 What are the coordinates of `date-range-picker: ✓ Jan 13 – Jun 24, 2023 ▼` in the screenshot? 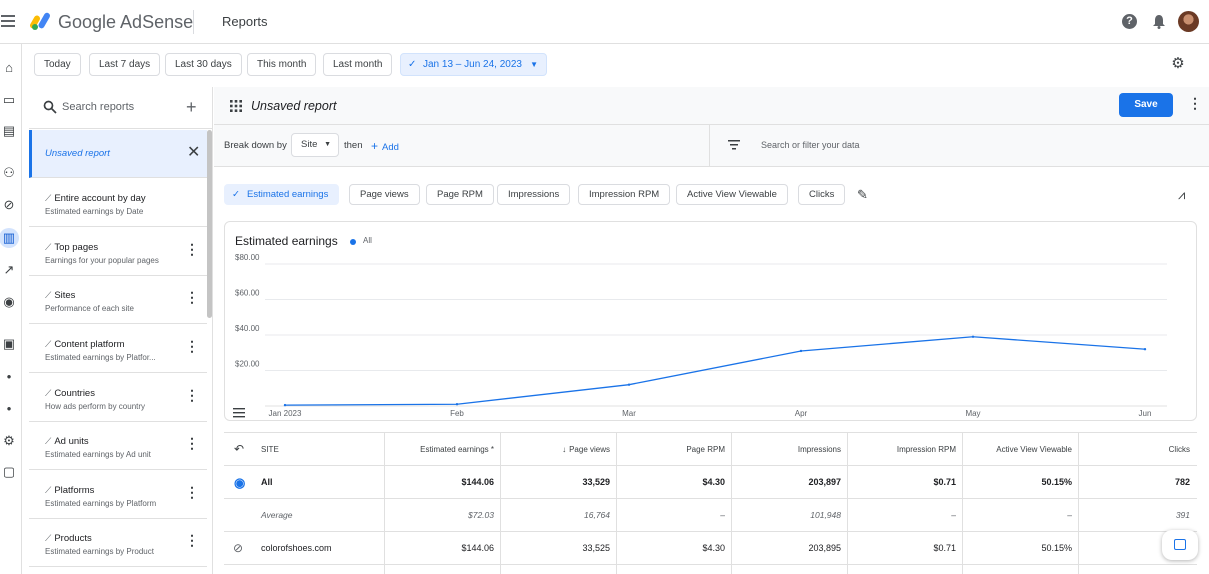 It's located at (473, 64).